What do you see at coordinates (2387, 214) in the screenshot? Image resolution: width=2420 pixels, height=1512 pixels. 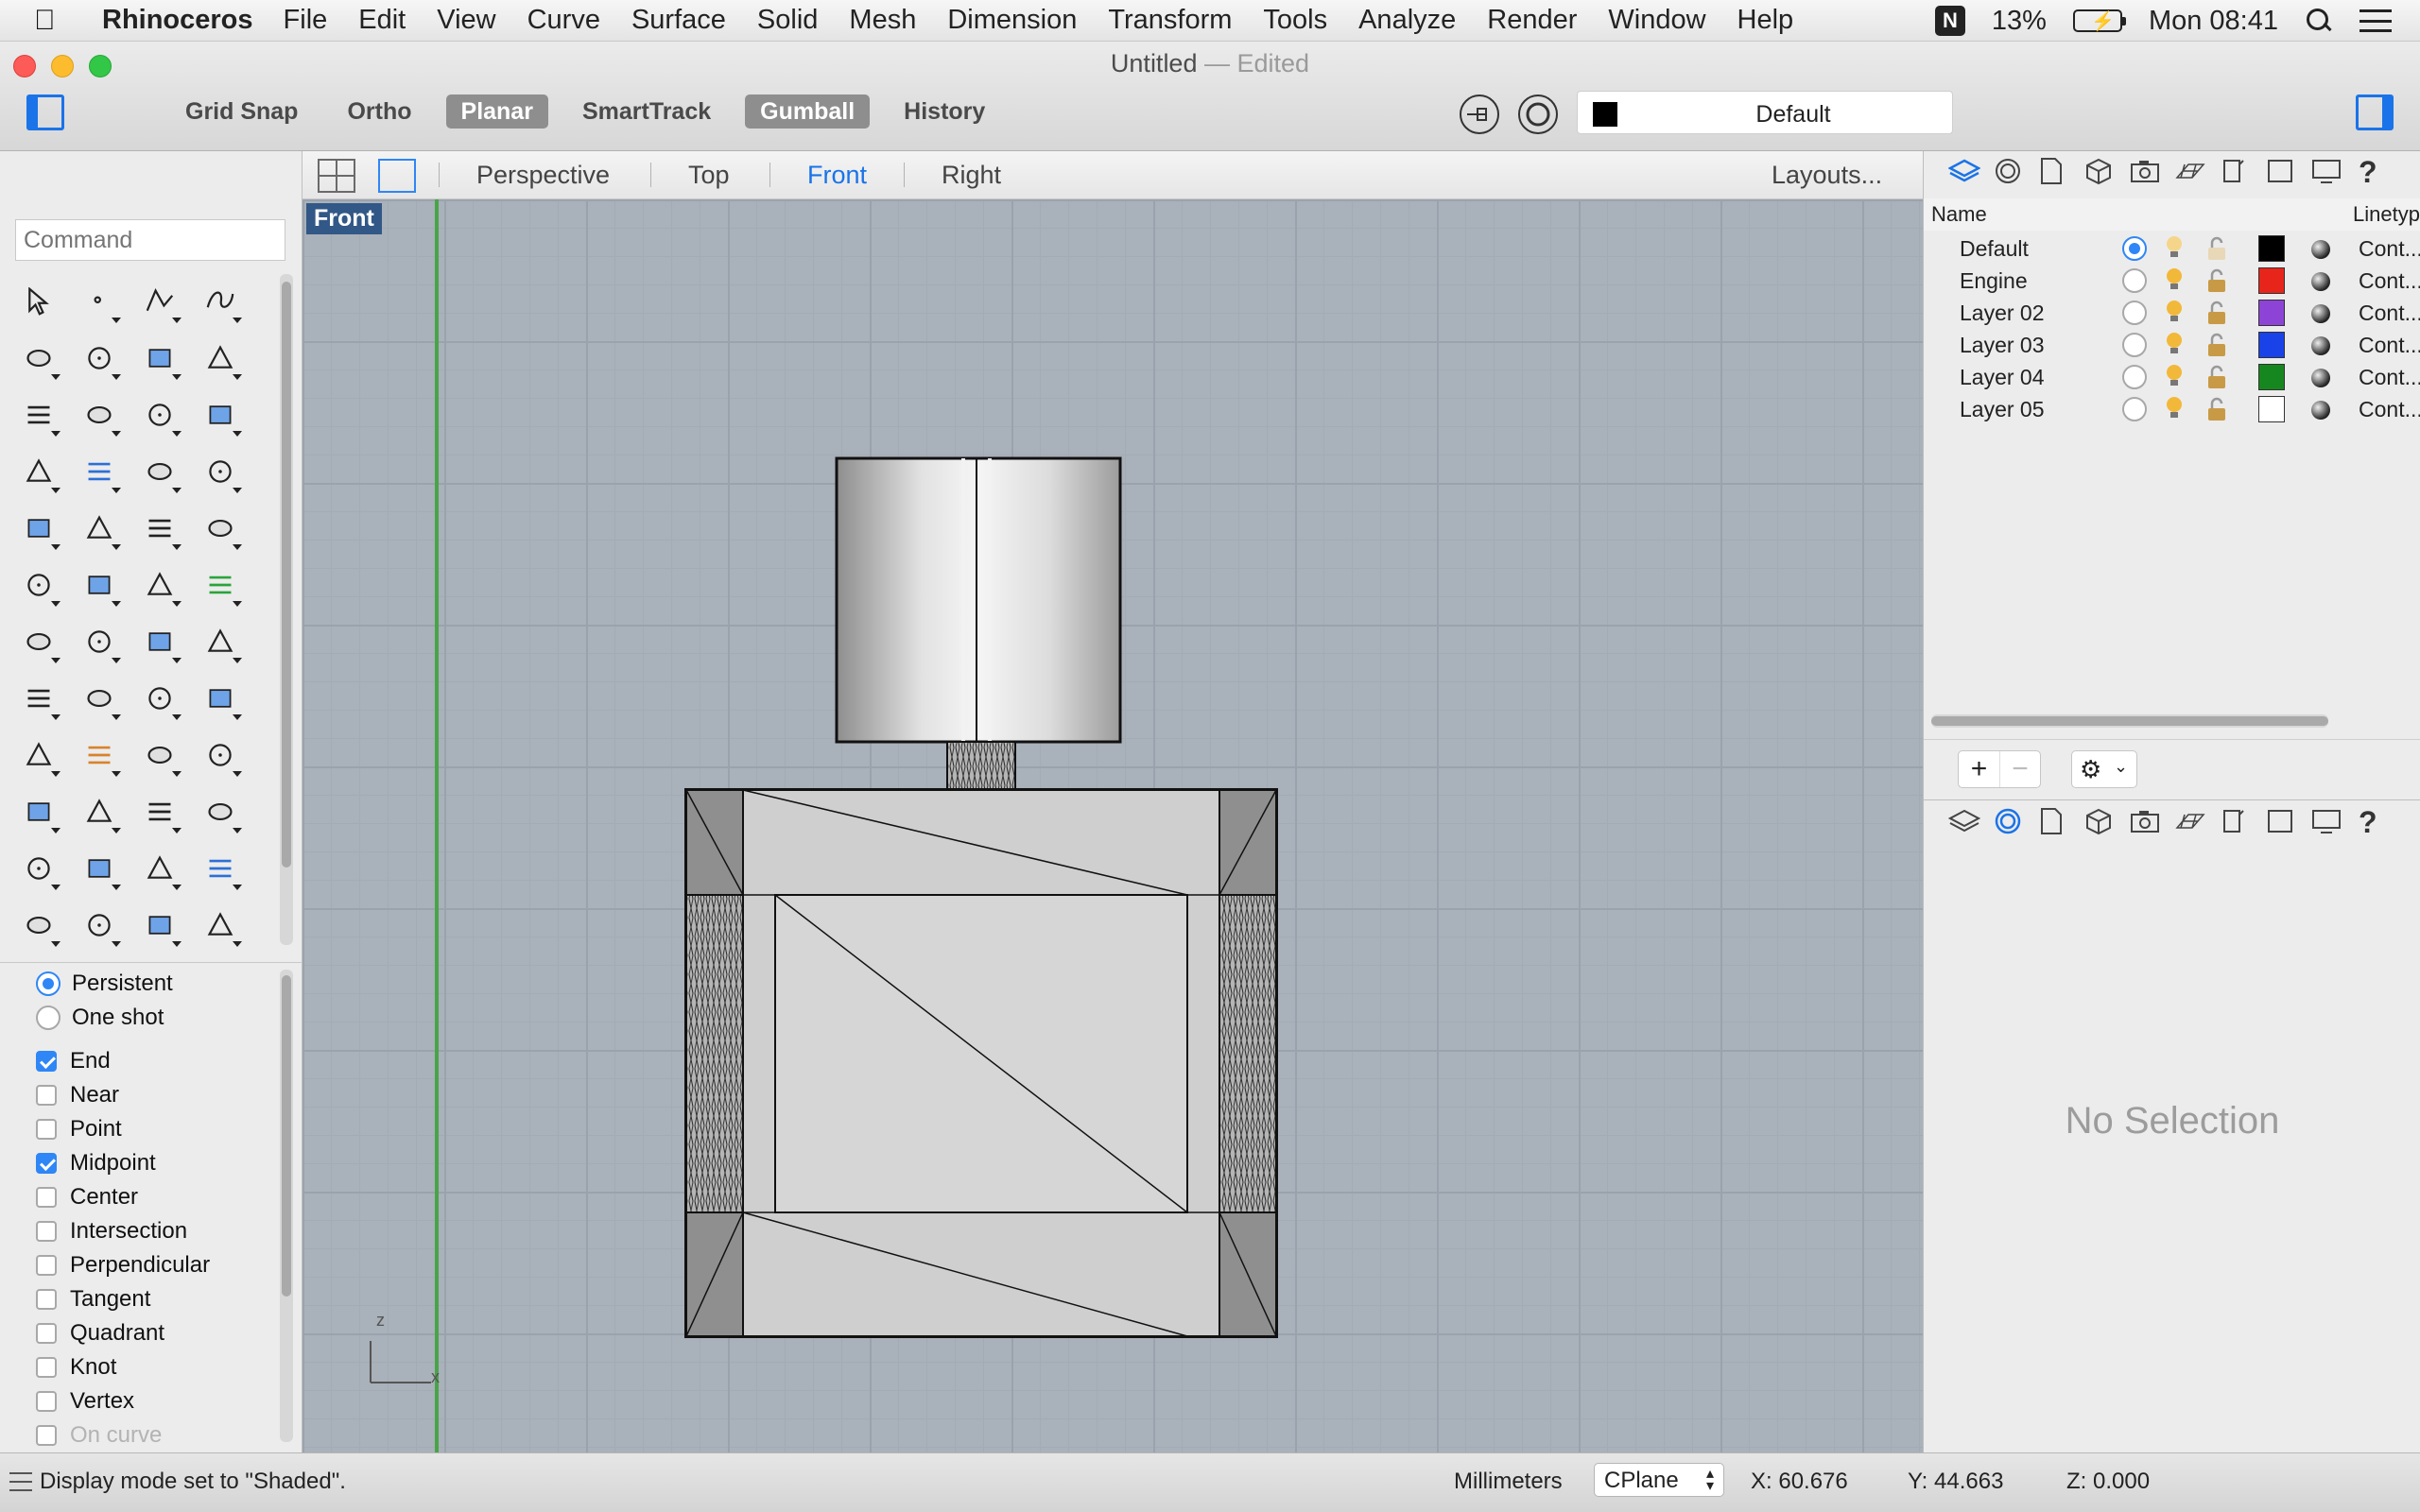 I see `linetype-column-header: Linetyp` at bounding box center [2387, 214].